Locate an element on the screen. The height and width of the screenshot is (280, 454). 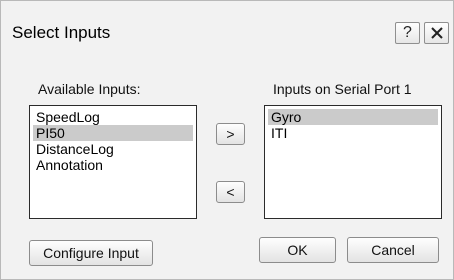
ok-button: OK is located at coordinates (297, 250).